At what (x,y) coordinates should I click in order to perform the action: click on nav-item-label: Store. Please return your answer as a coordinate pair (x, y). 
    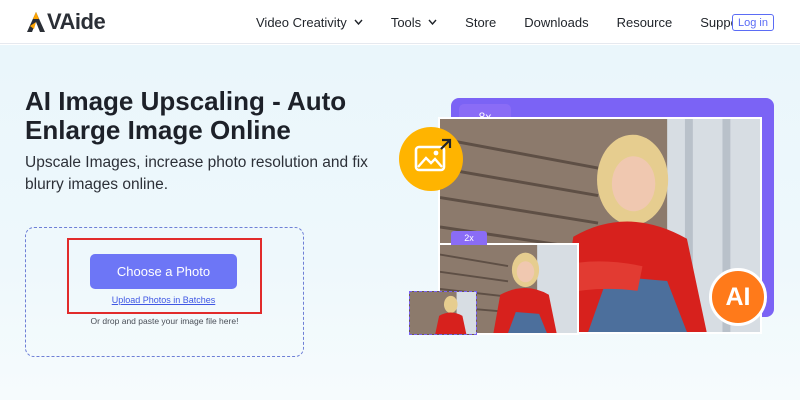
    Looking at the image, I should click on (481, 22).